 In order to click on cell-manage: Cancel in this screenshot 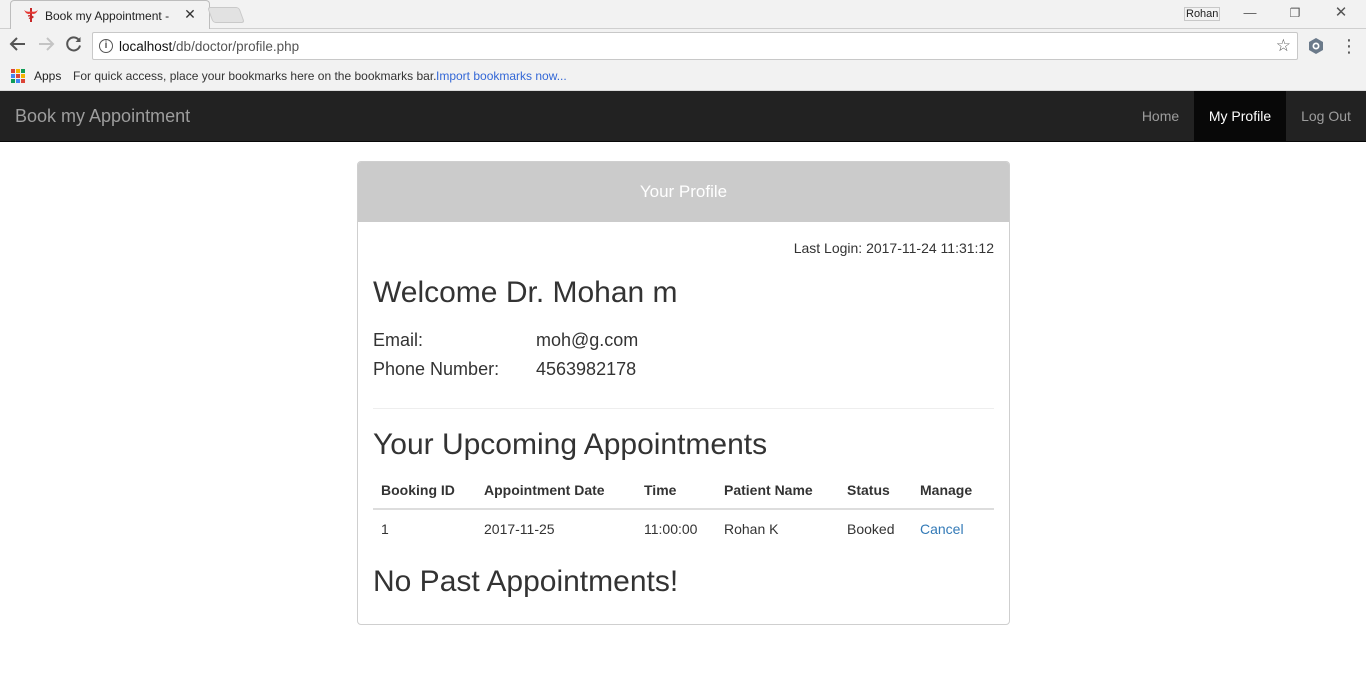, I will do `click(953, 528)`.